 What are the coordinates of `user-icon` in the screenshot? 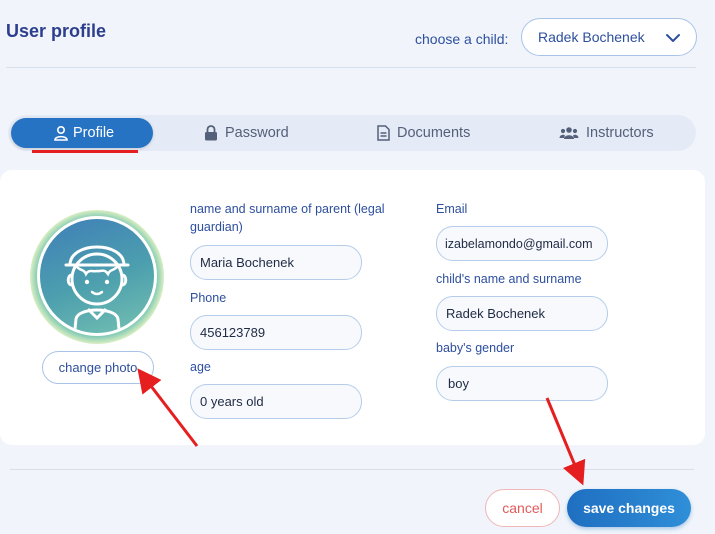 It's located at (61, 133).